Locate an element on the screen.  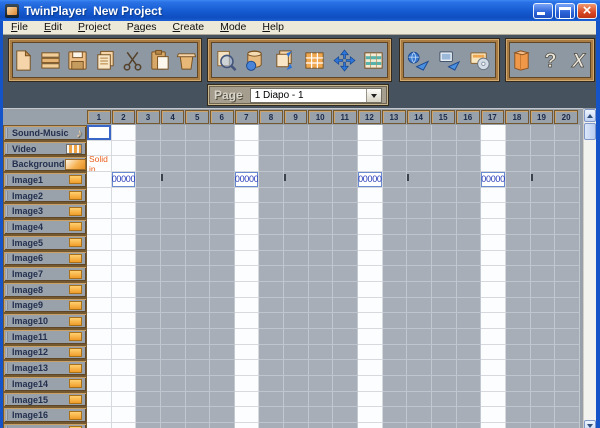
column-header-6: 6 is located at coordinates (221, 117).